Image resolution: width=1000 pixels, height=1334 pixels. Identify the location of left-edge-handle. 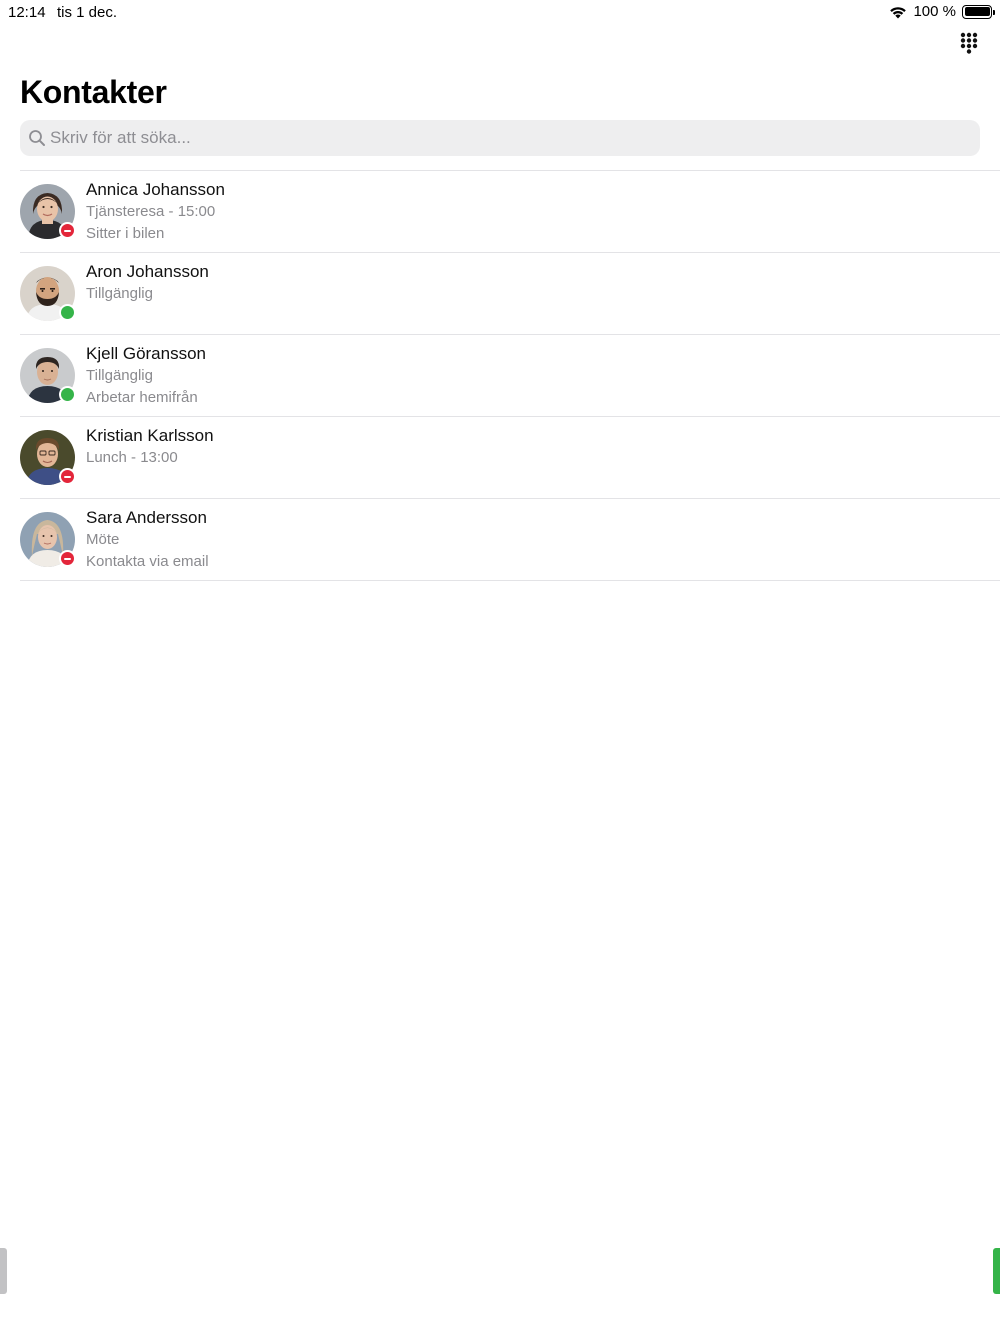
(3, 1271).